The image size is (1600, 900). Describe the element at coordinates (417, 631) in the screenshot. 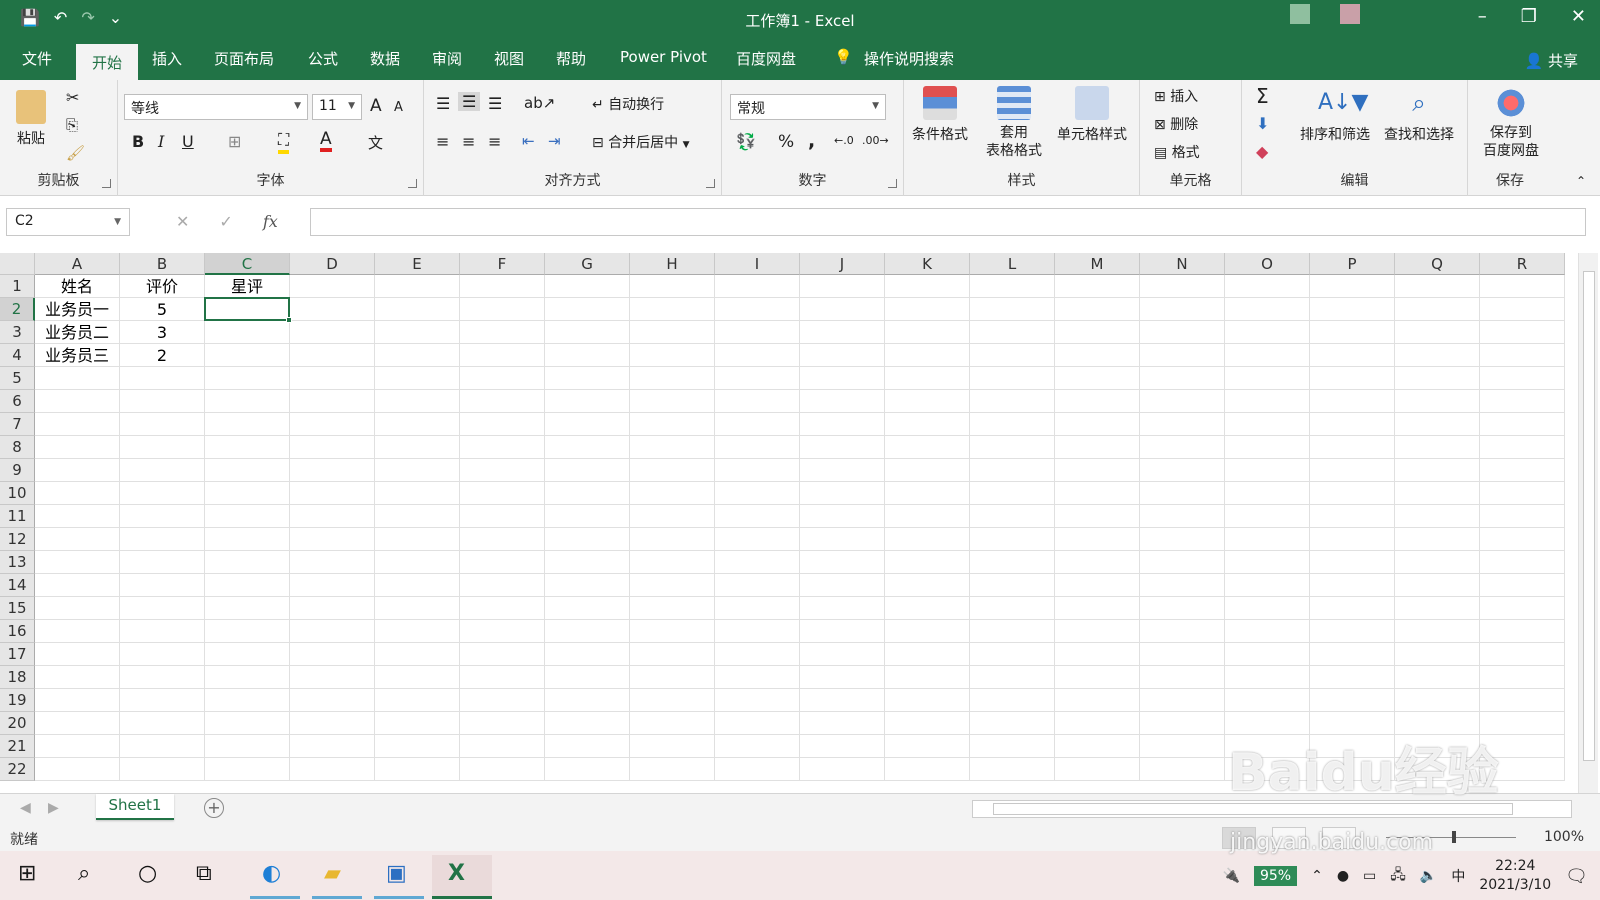

I see `cell-e16` at that location.